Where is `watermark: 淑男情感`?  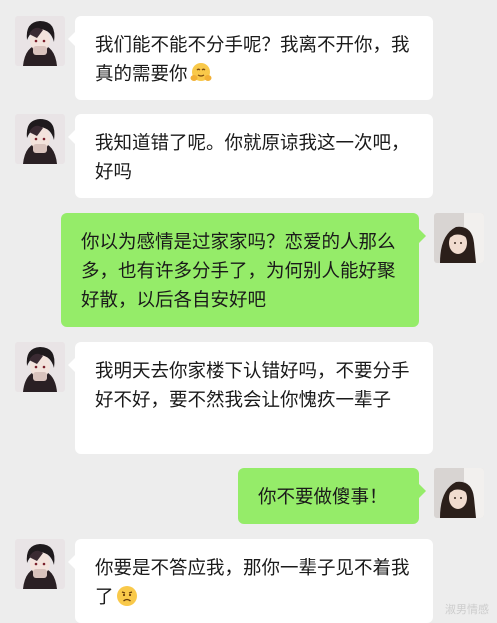
watermark: 淑男情感 is located at coordinates (467, 609).